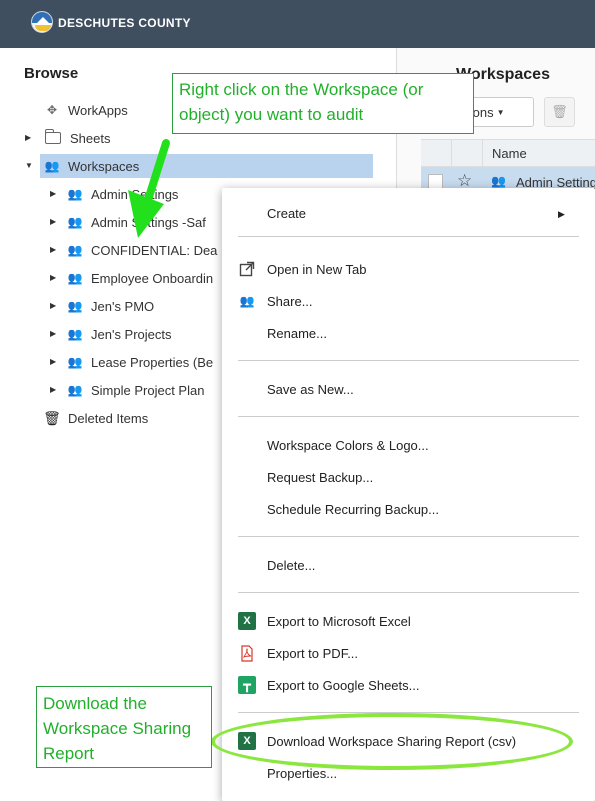 Image resolution: width=595 pixels, height=801 pixels. I want to click on tree-item-workspaces: 👥 Workspaces, so click(206, 166).